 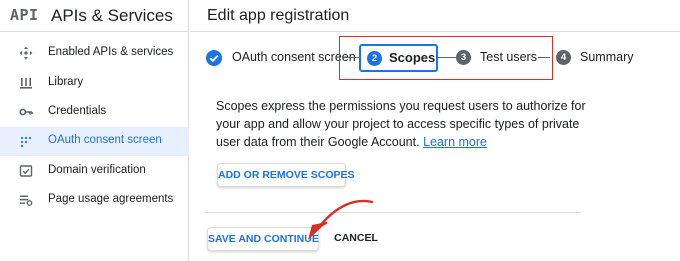 What do you see at coordinates (94, 83) in the screenshot?
I see `sidebar-item-library: Library` at bounding box center [94, 83].